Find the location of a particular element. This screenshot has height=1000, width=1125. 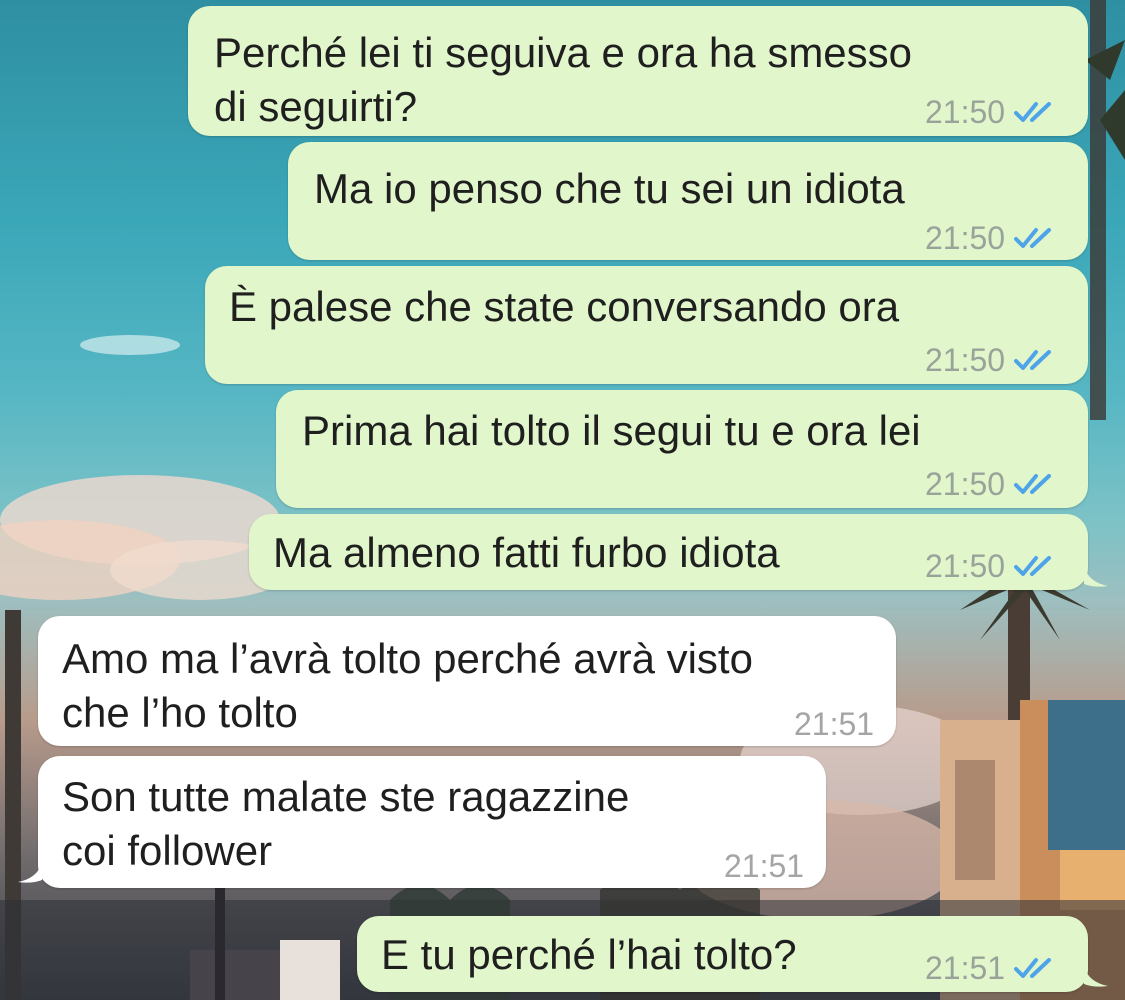

message-text: Ma almeno fatti furbo idiota is located at coordinates (526, 552).